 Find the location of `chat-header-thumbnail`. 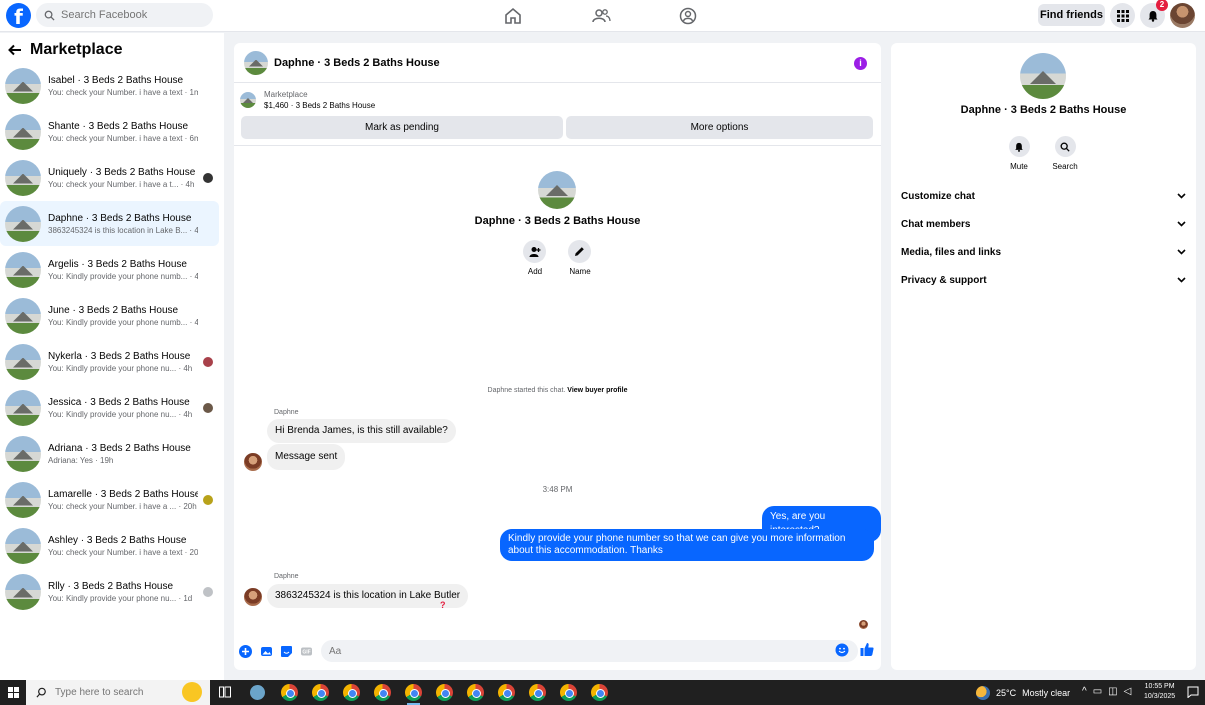

chat-header-thumbnail is located at coordinates (256, 62).